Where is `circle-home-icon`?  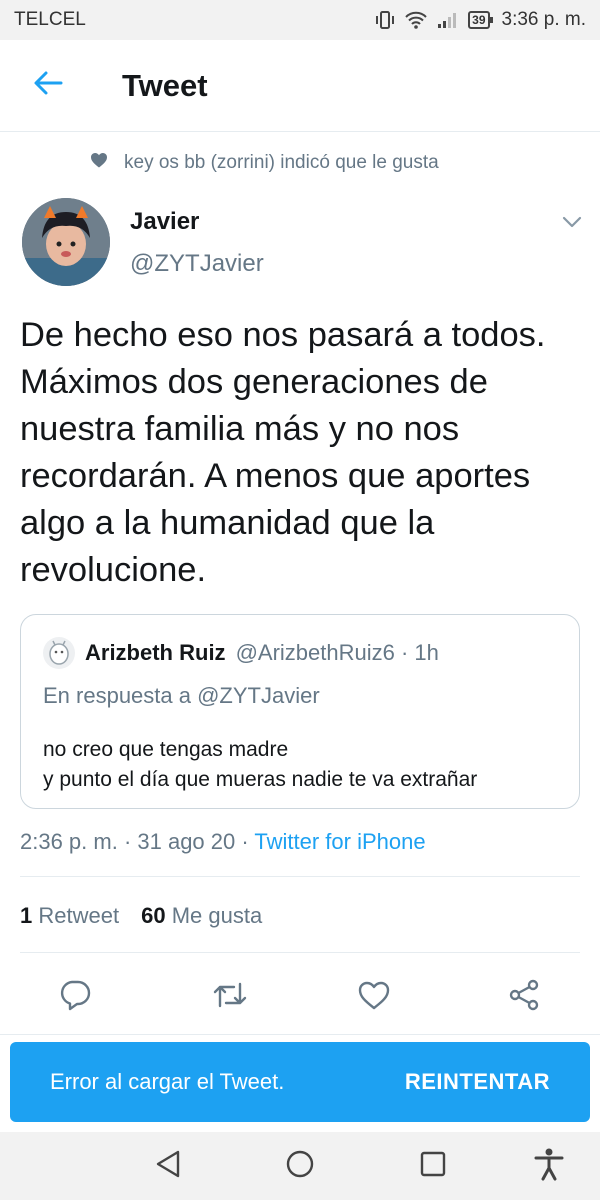
circle-home-icon is located at coordinates (300, 1166).